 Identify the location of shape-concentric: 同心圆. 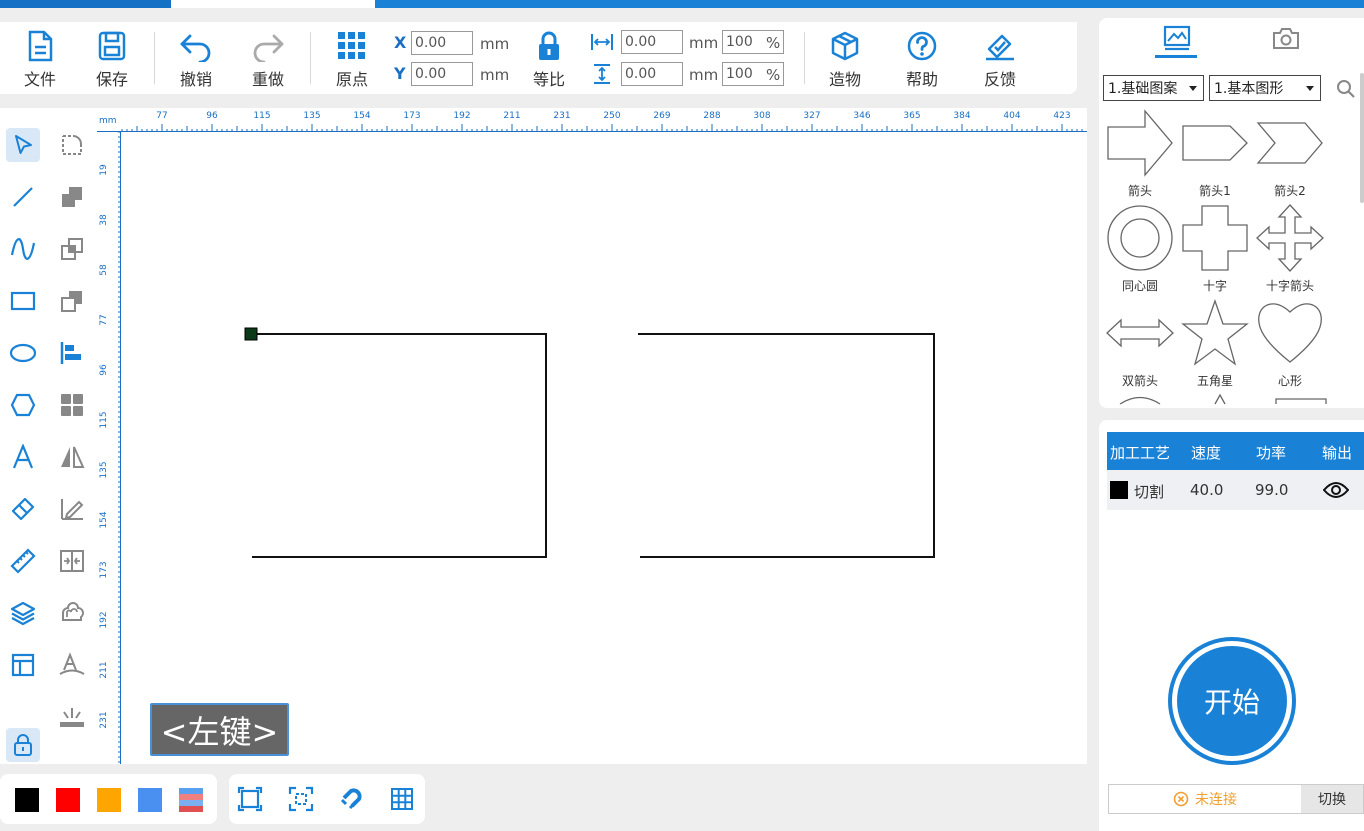
(1140, 248).